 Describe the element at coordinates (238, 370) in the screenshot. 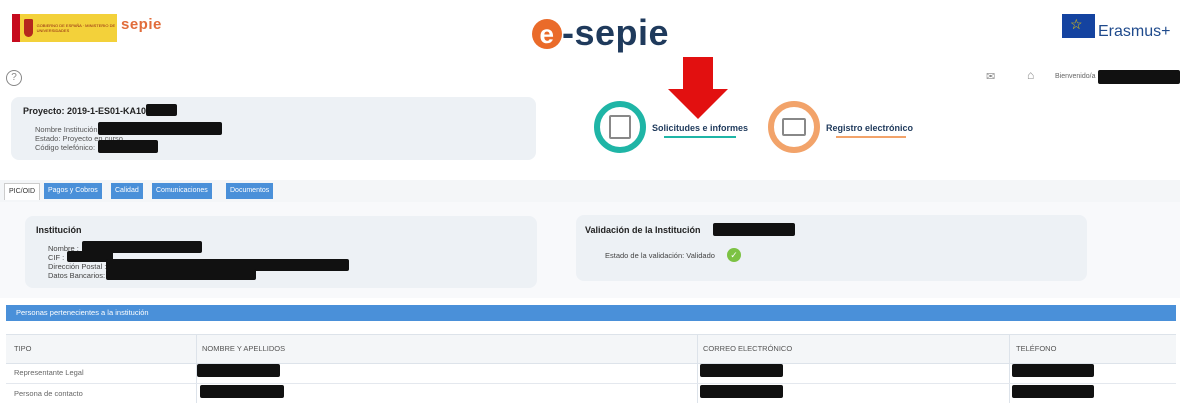

I see `redacted-row-1-name` at that location.